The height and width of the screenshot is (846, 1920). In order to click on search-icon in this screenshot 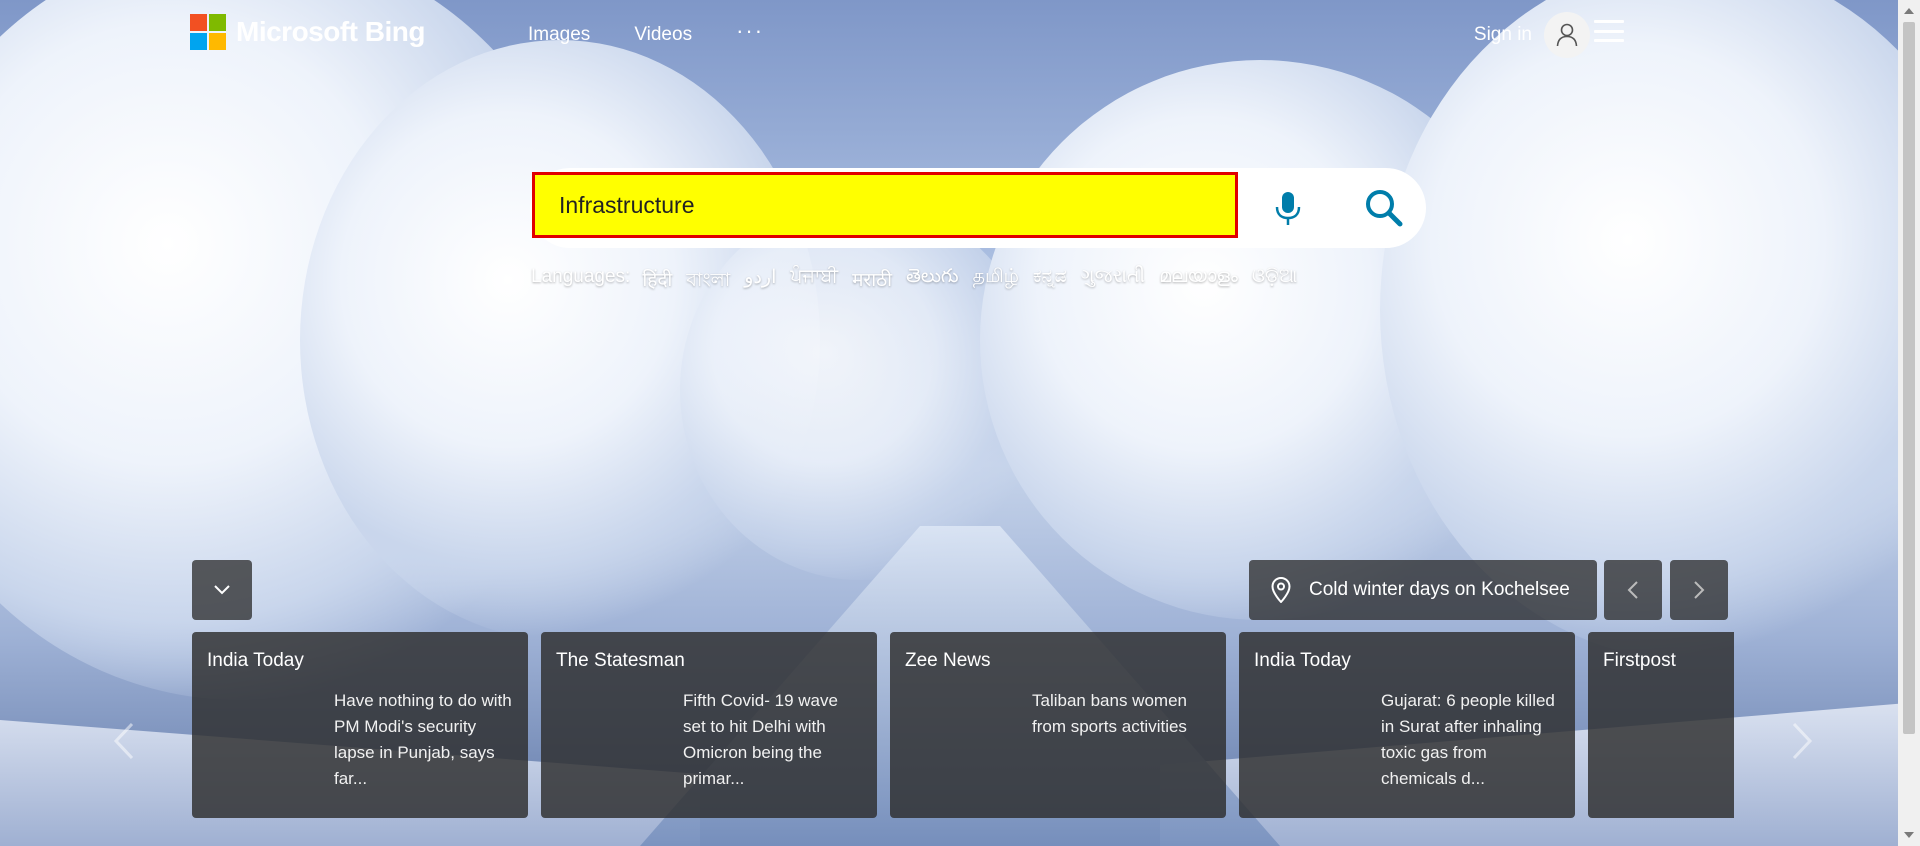, I will do `click(1384, 208)`.